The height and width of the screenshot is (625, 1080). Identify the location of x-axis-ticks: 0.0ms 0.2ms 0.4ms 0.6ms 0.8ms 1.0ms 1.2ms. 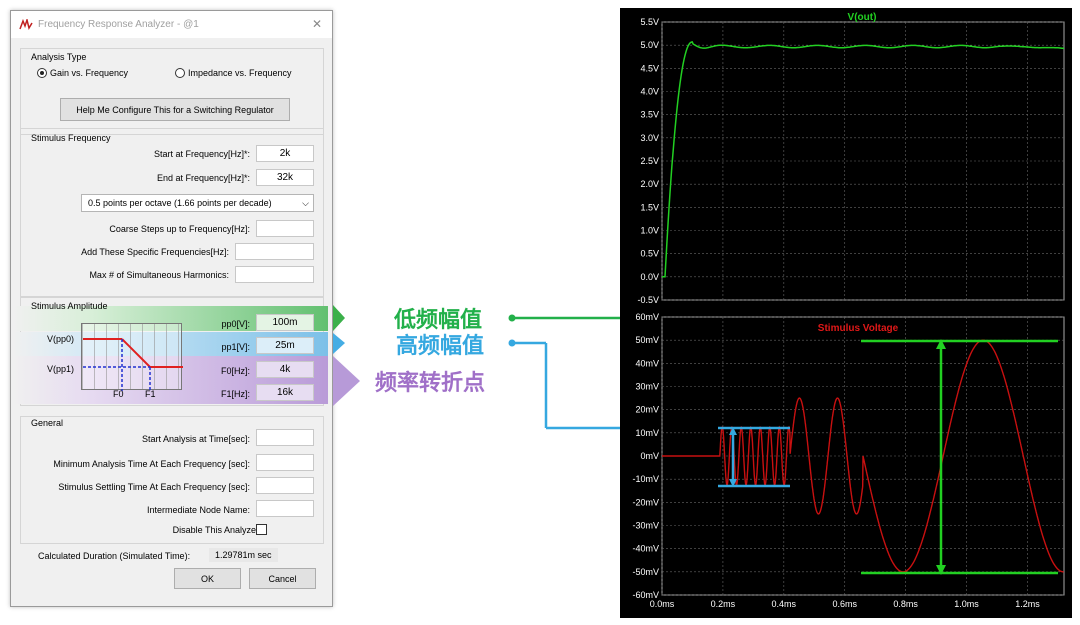
(845, 604).